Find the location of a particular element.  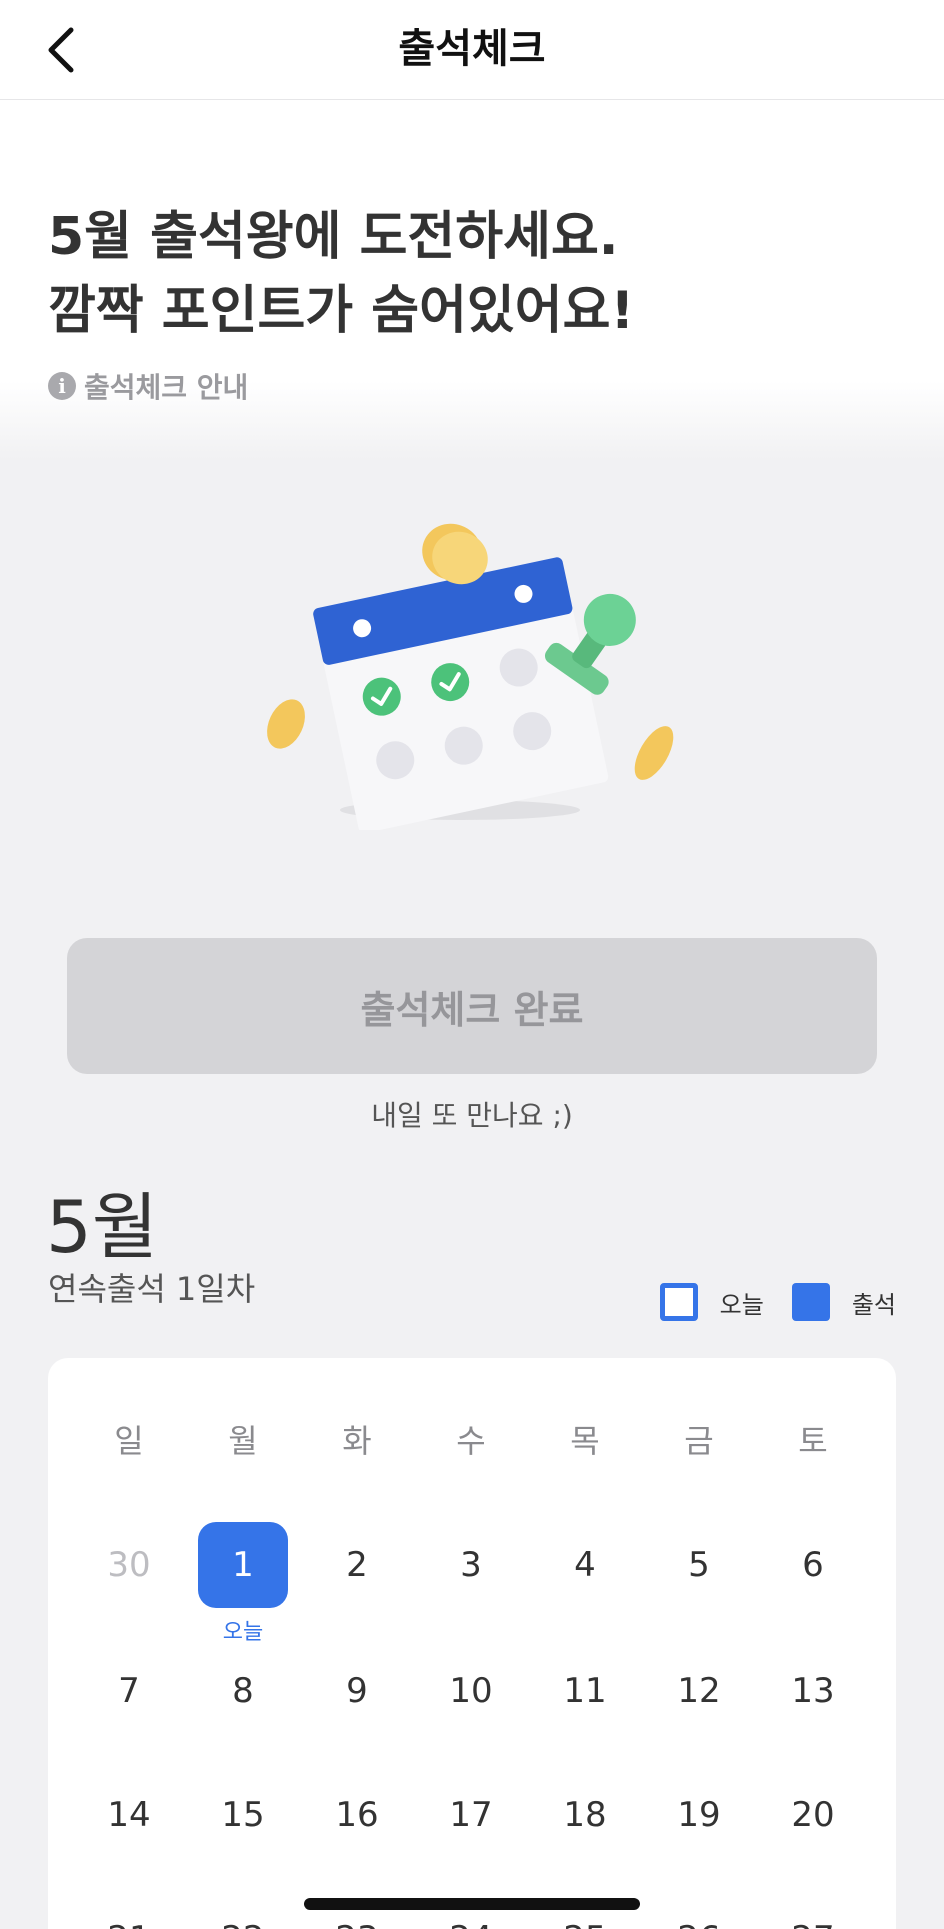

calendar-day: 3 is located at coordinates (471, 1565).